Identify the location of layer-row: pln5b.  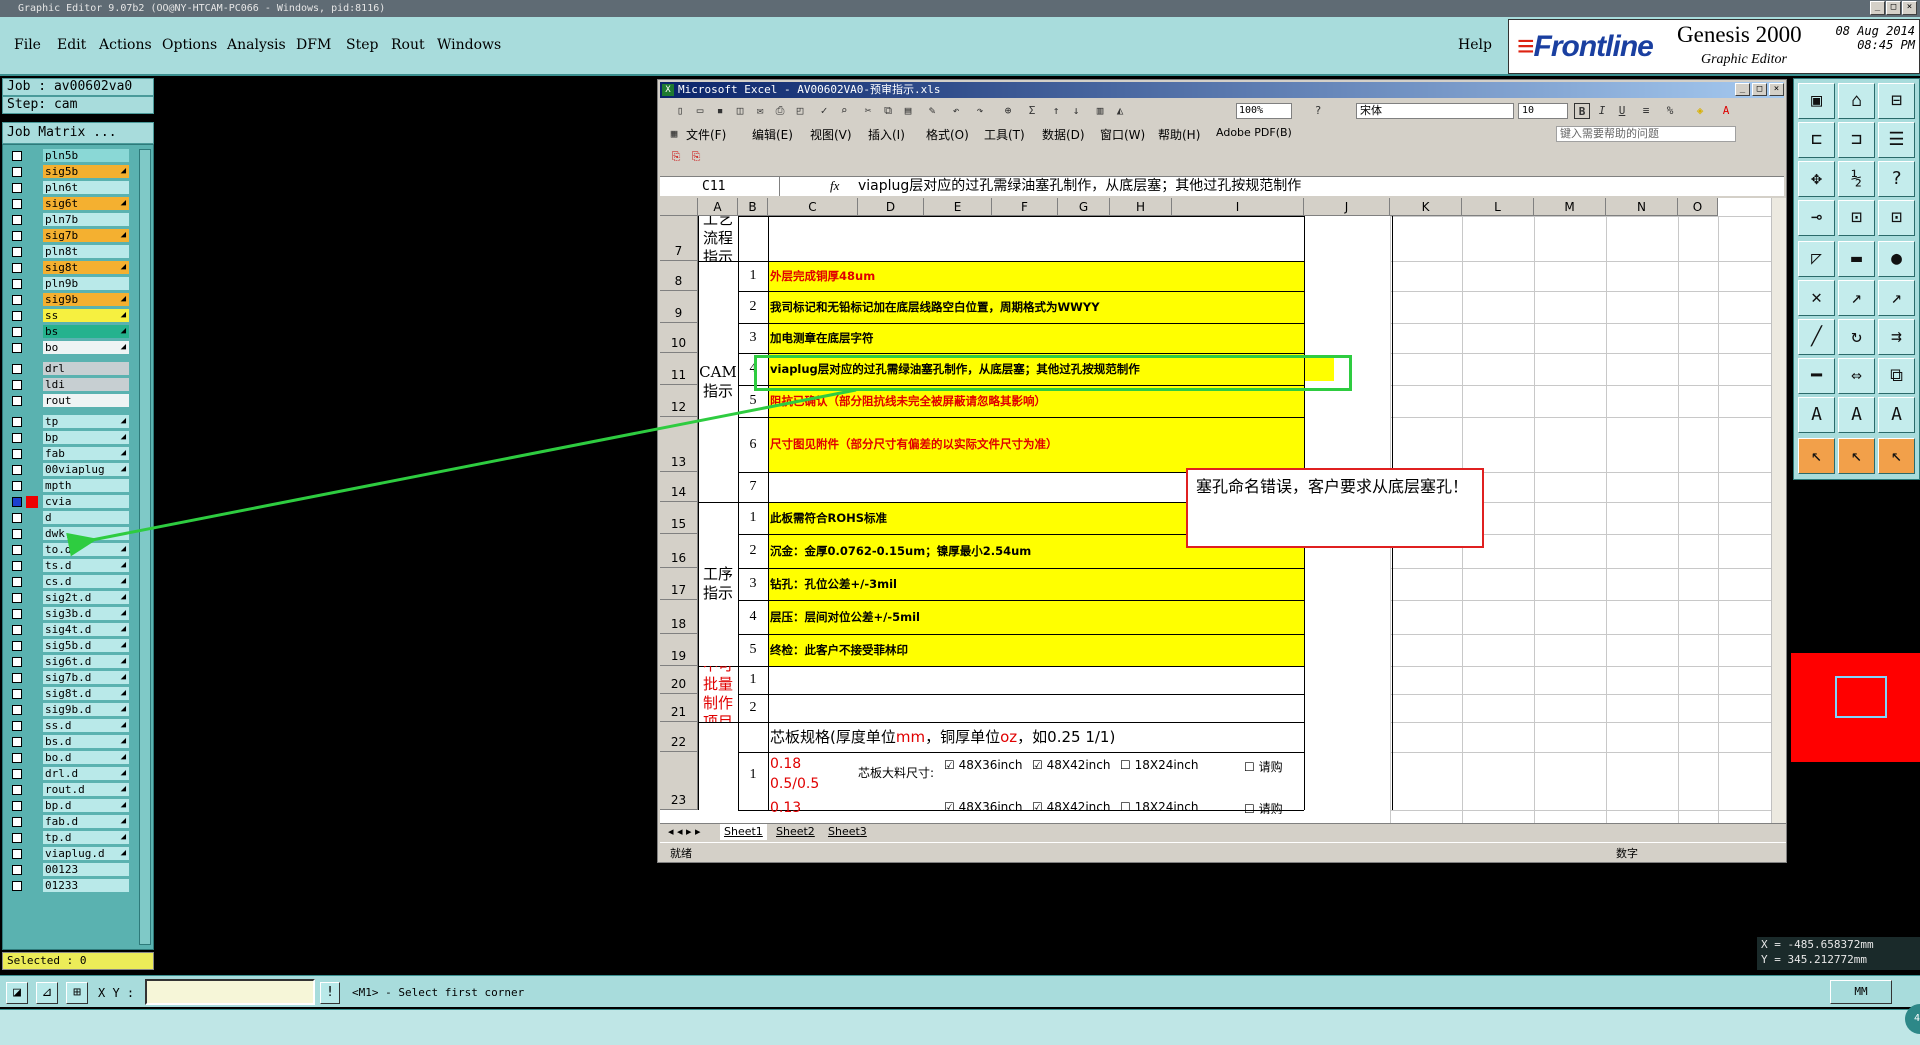
(68, 155).